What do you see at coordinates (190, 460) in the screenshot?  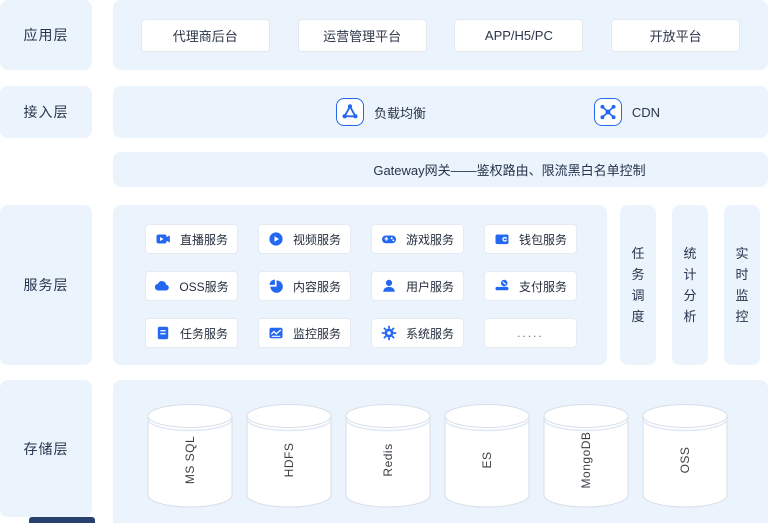 I see `database-label: MS SQL` at bounding box center [190, 460].